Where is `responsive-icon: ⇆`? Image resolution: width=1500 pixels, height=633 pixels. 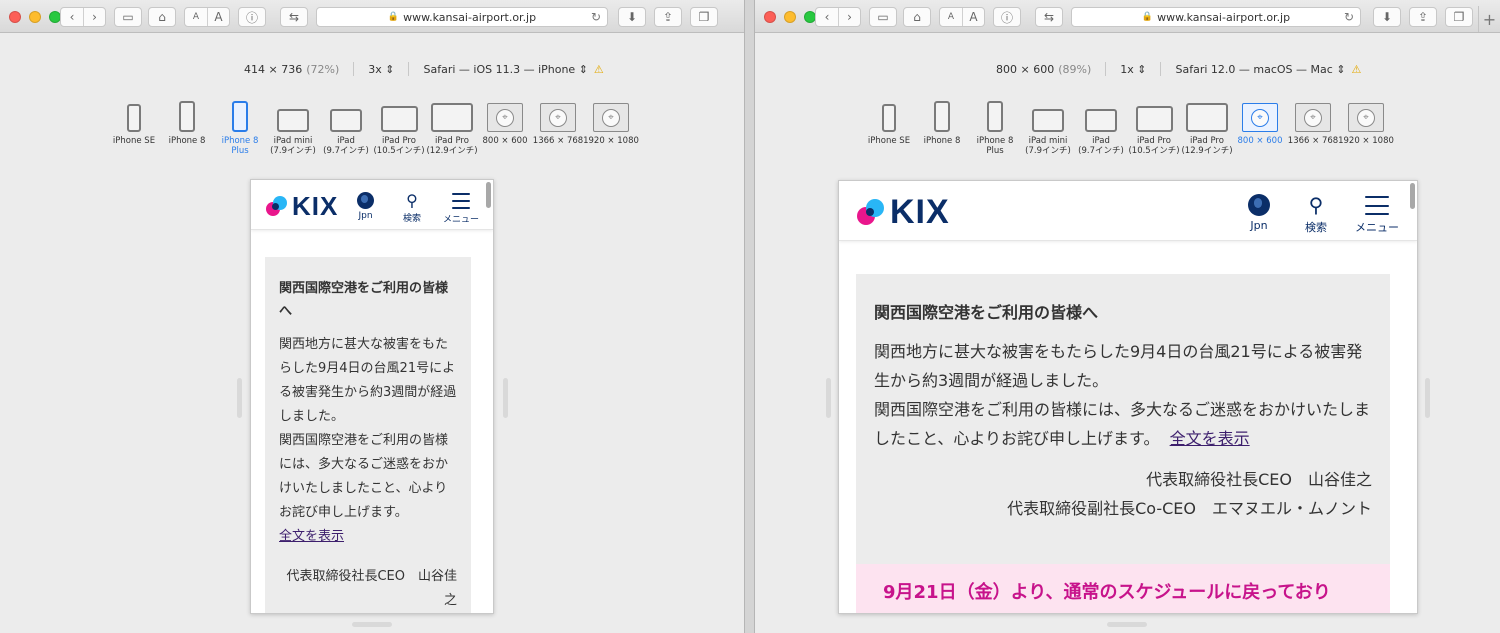
responsive-icon: ⇆ is located at coordinates (294, 17).